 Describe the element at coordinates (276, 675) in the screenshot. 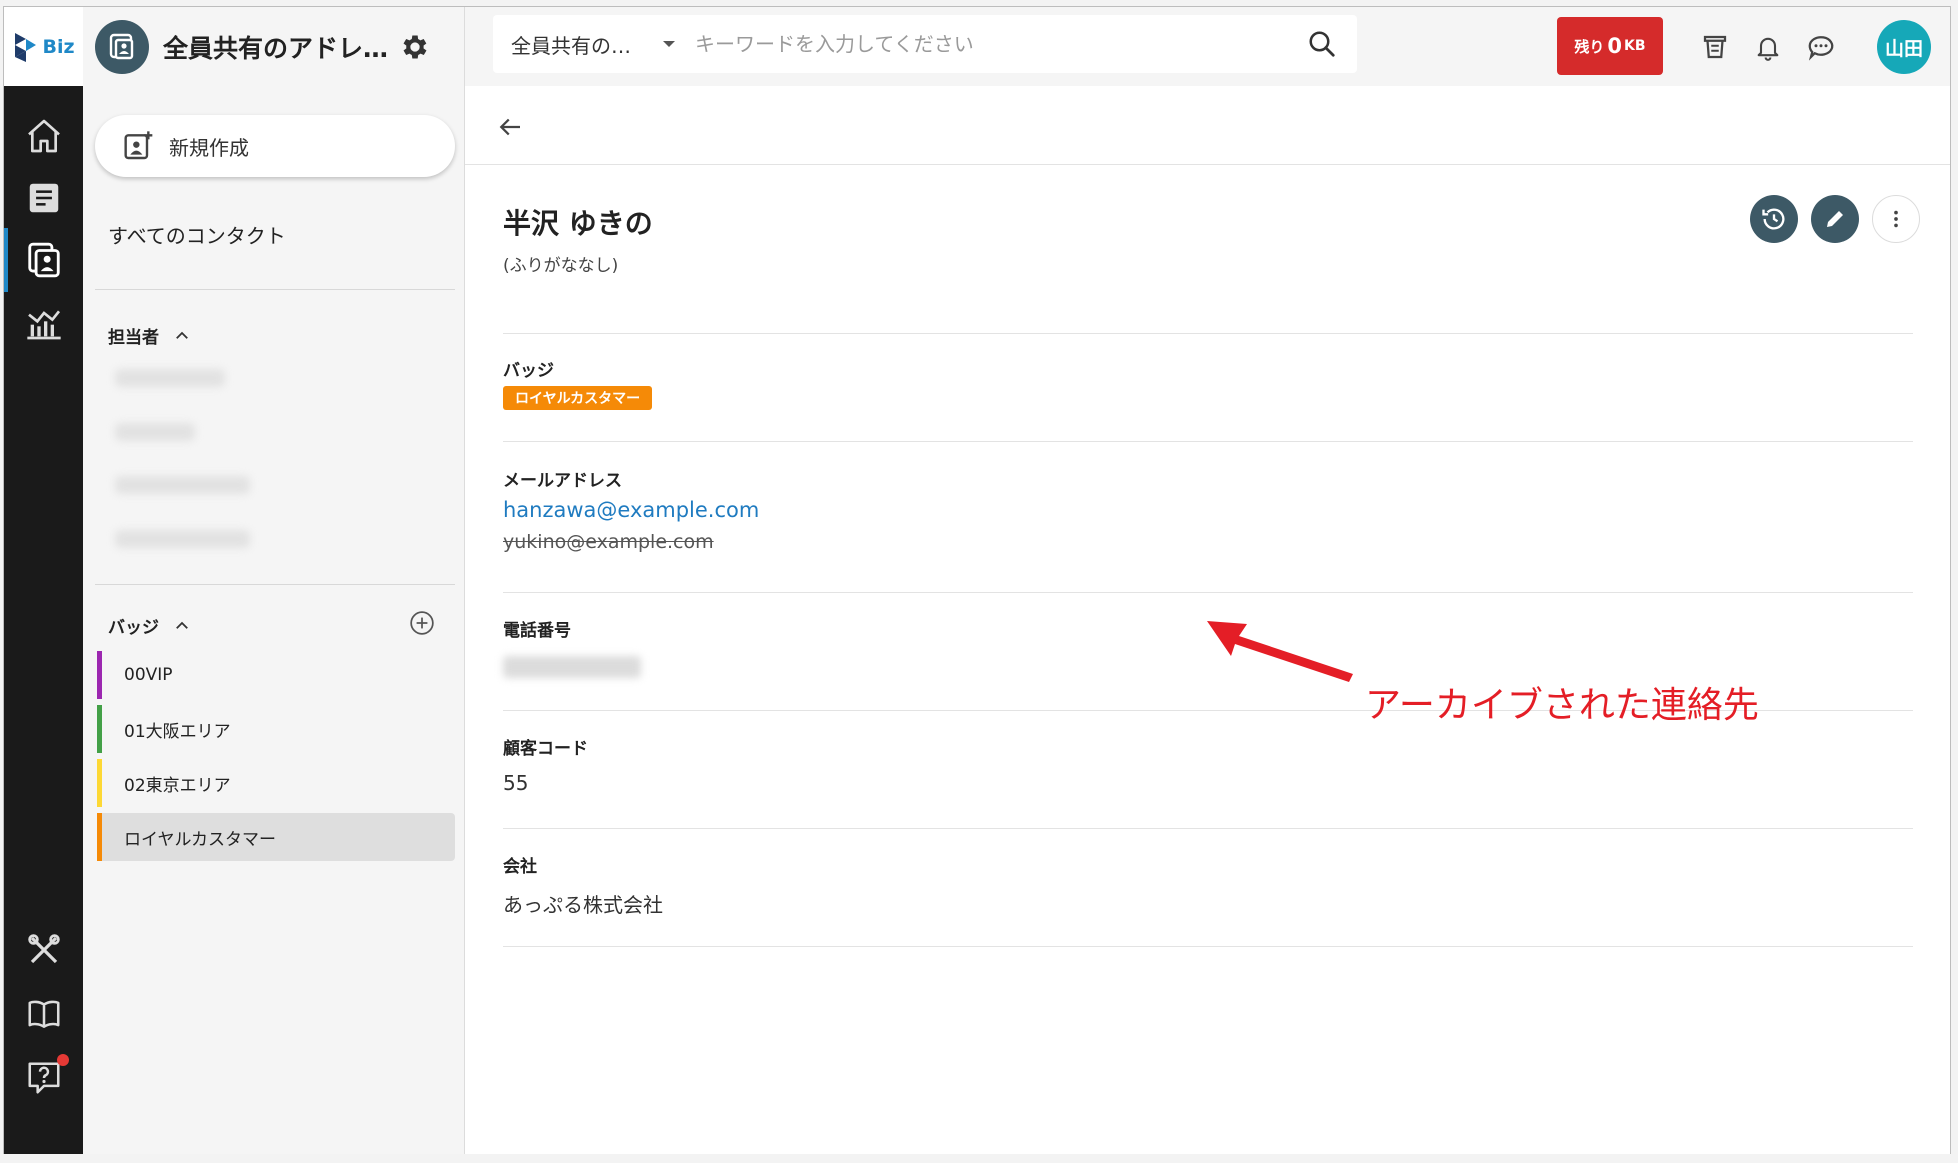

I see `sidebar-badge-00vip: 00VIP` at that location.